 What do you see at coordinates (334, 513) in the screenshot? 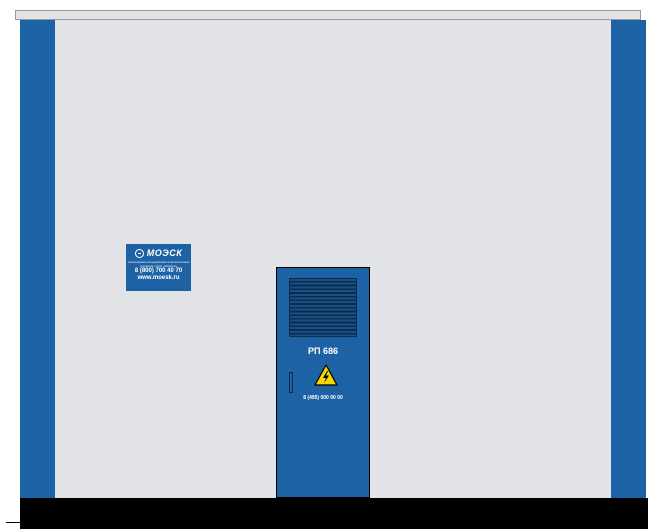
I see `foundation-plinth` at bounding box center [334, 513].